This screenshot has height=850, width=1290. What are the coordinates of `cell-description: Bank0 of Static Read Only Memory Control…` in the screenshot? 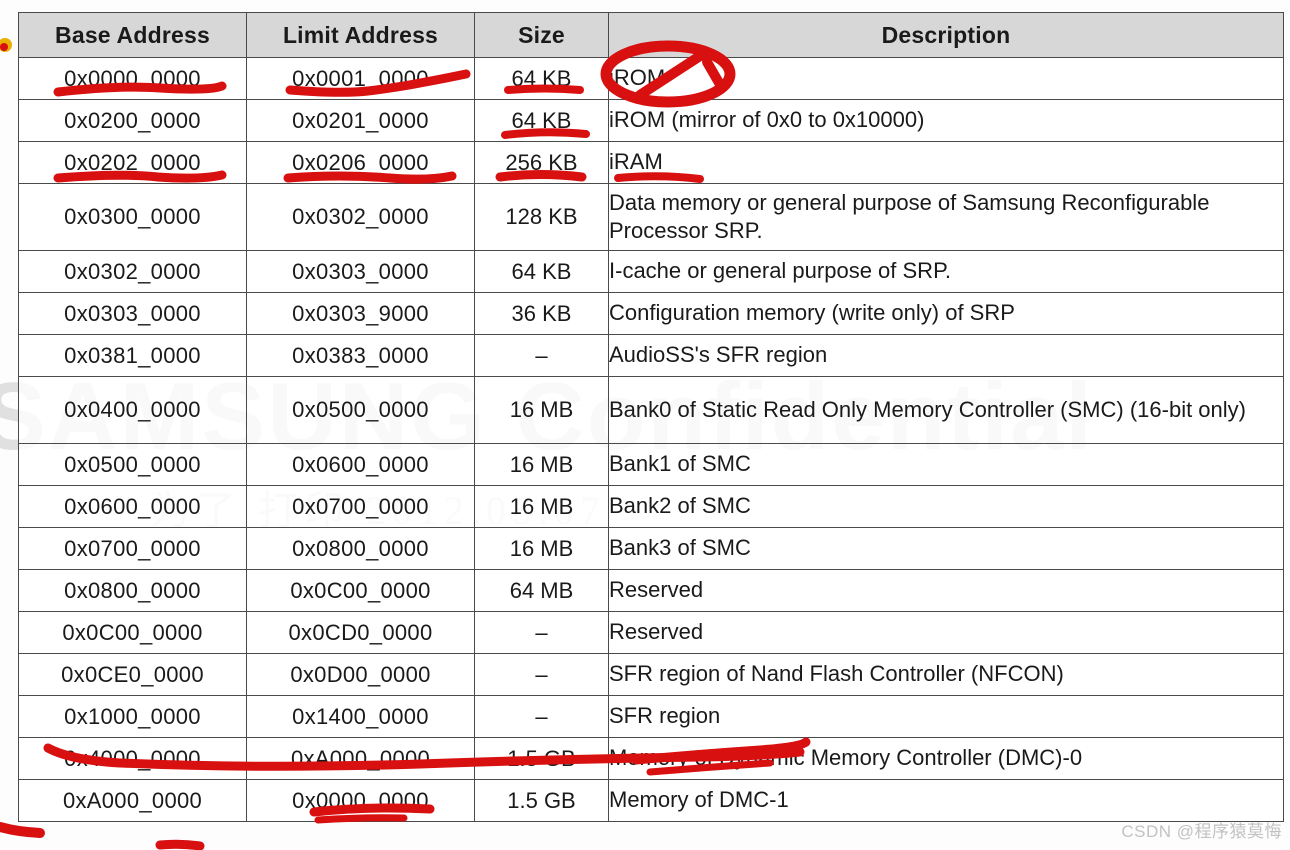 It's located at (946, 410).